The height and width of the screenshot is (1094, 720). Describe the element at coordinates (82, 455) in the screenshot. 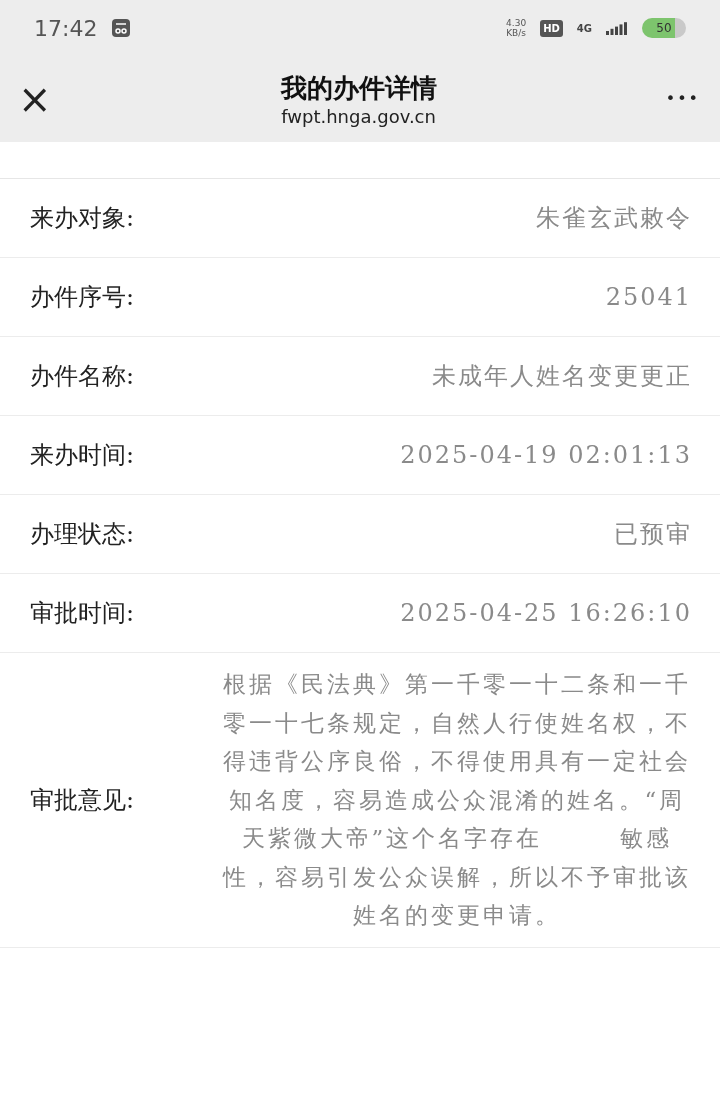

I see `field-label: 来办时间:` at that location.